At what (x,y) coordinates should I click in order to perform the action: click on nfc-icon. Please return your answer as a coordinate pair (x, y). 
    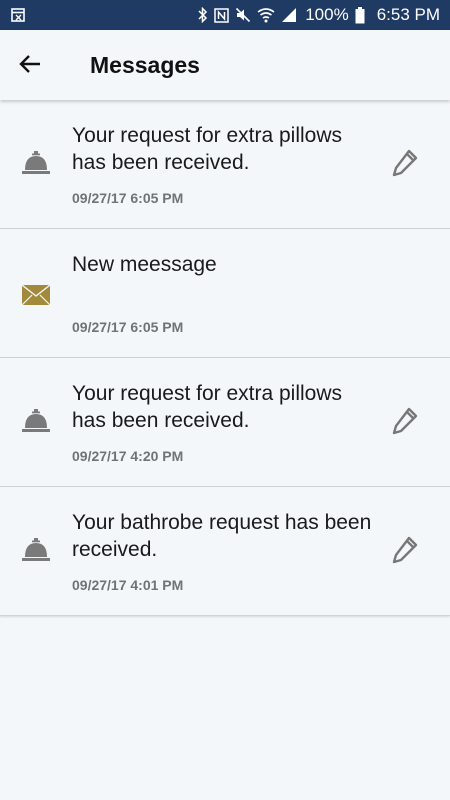
    Looking at the image, I should click on (221, 15).